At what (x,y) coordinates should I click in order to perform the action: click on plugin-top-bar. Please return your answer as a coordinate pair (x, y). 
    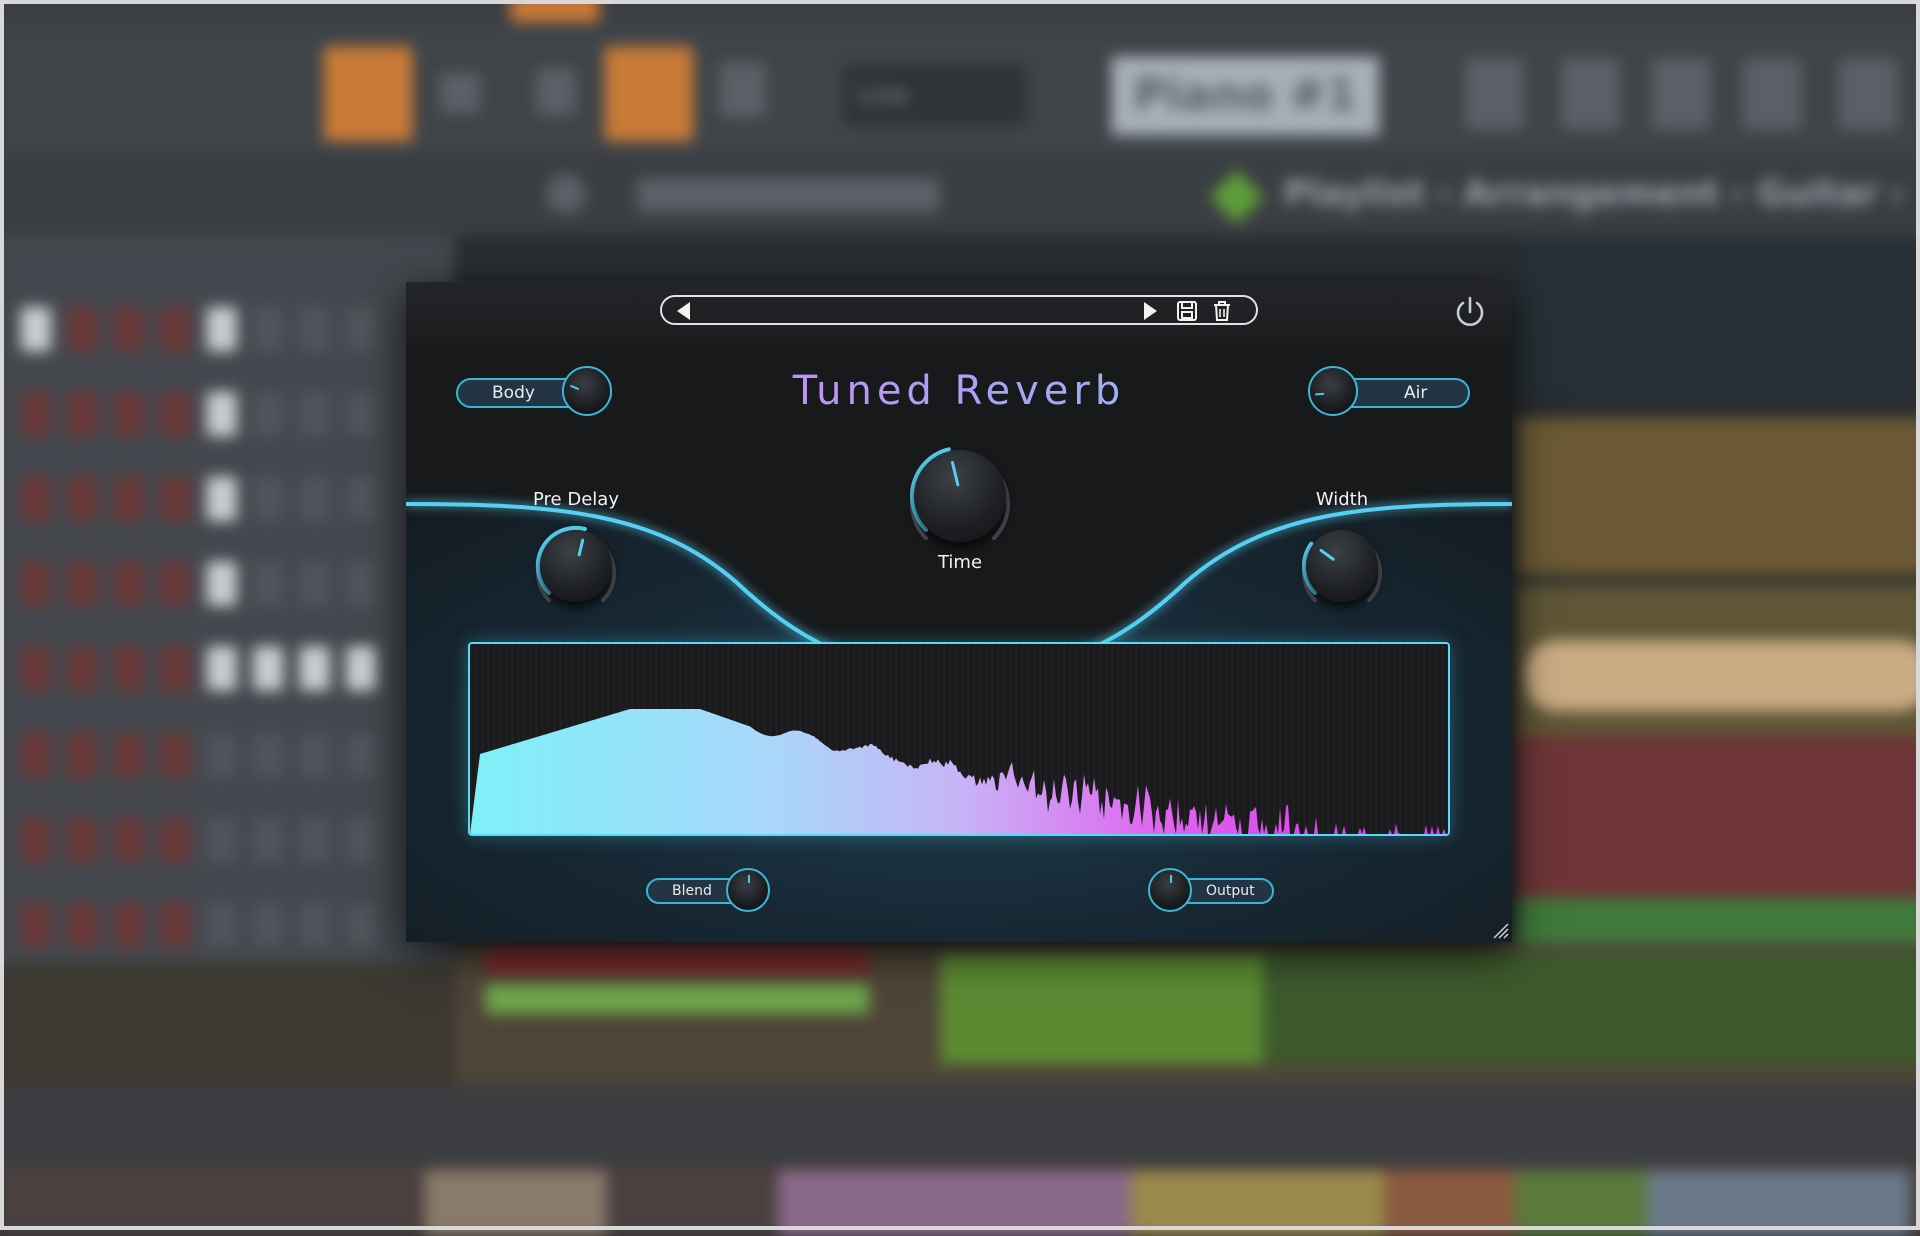
    Looking at the image, I should click on (959, 313).